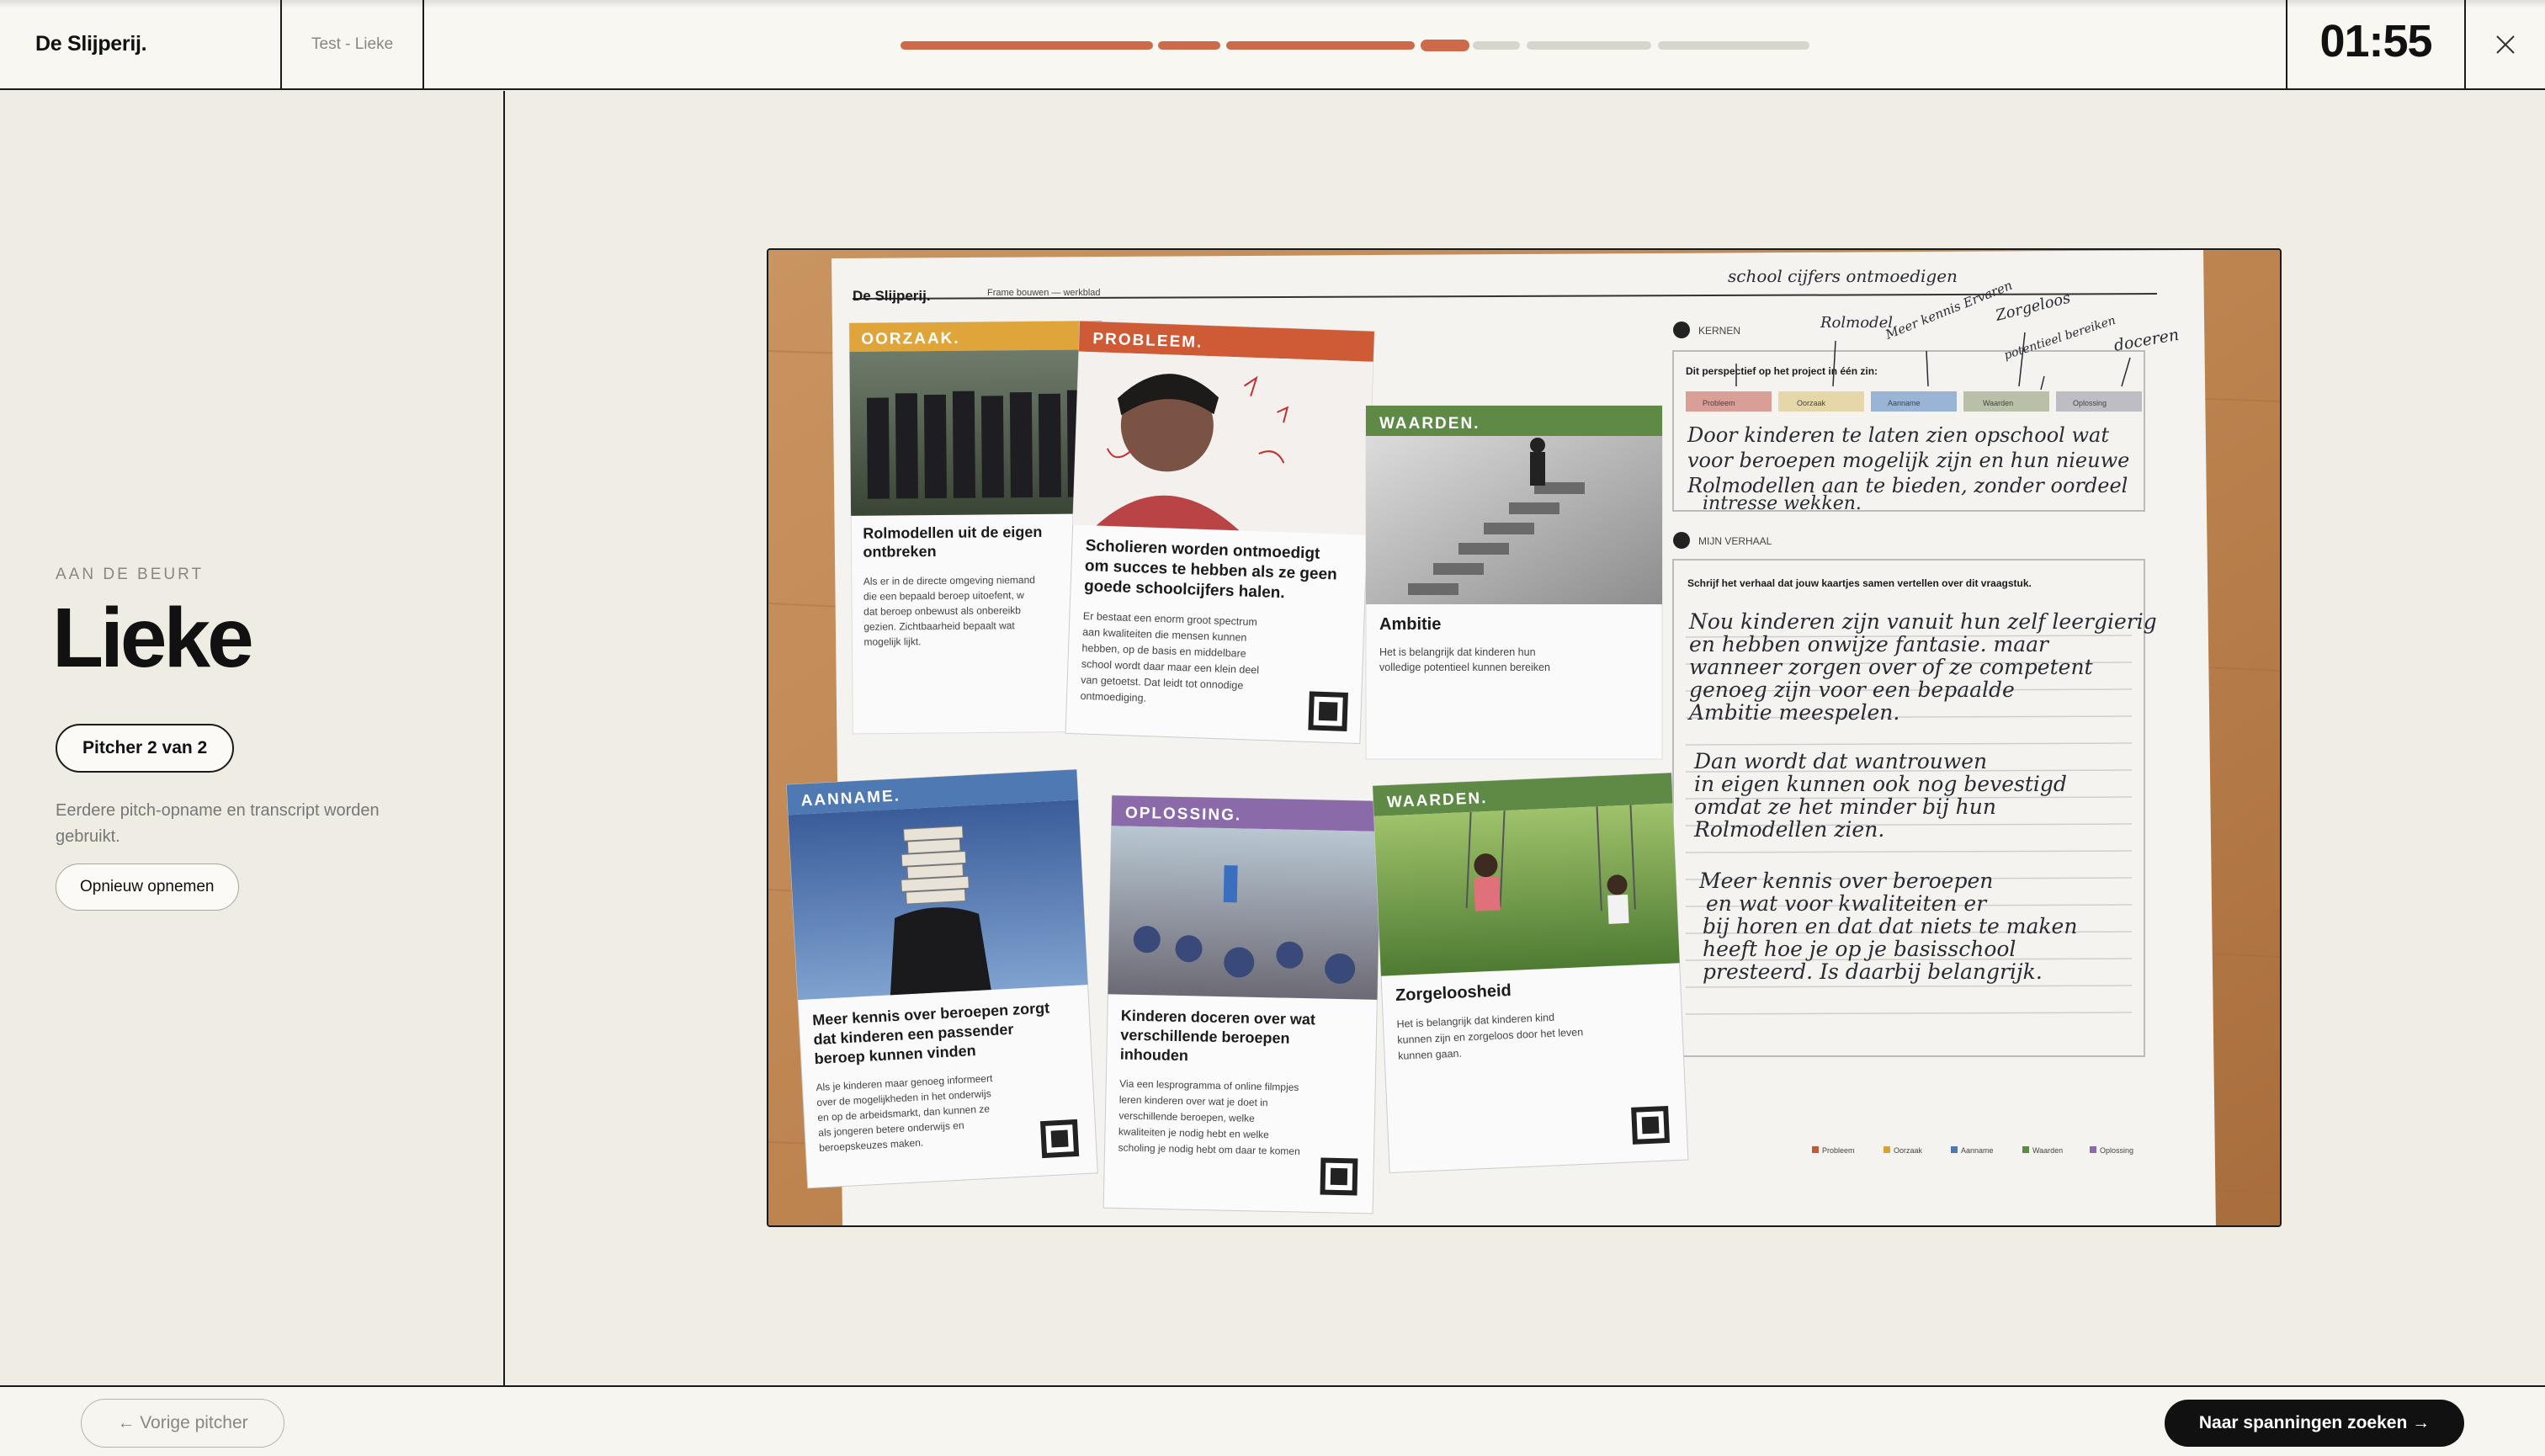  I want to click on svg-text: en wat voor kwaliteiten er, so click(1847, 904).